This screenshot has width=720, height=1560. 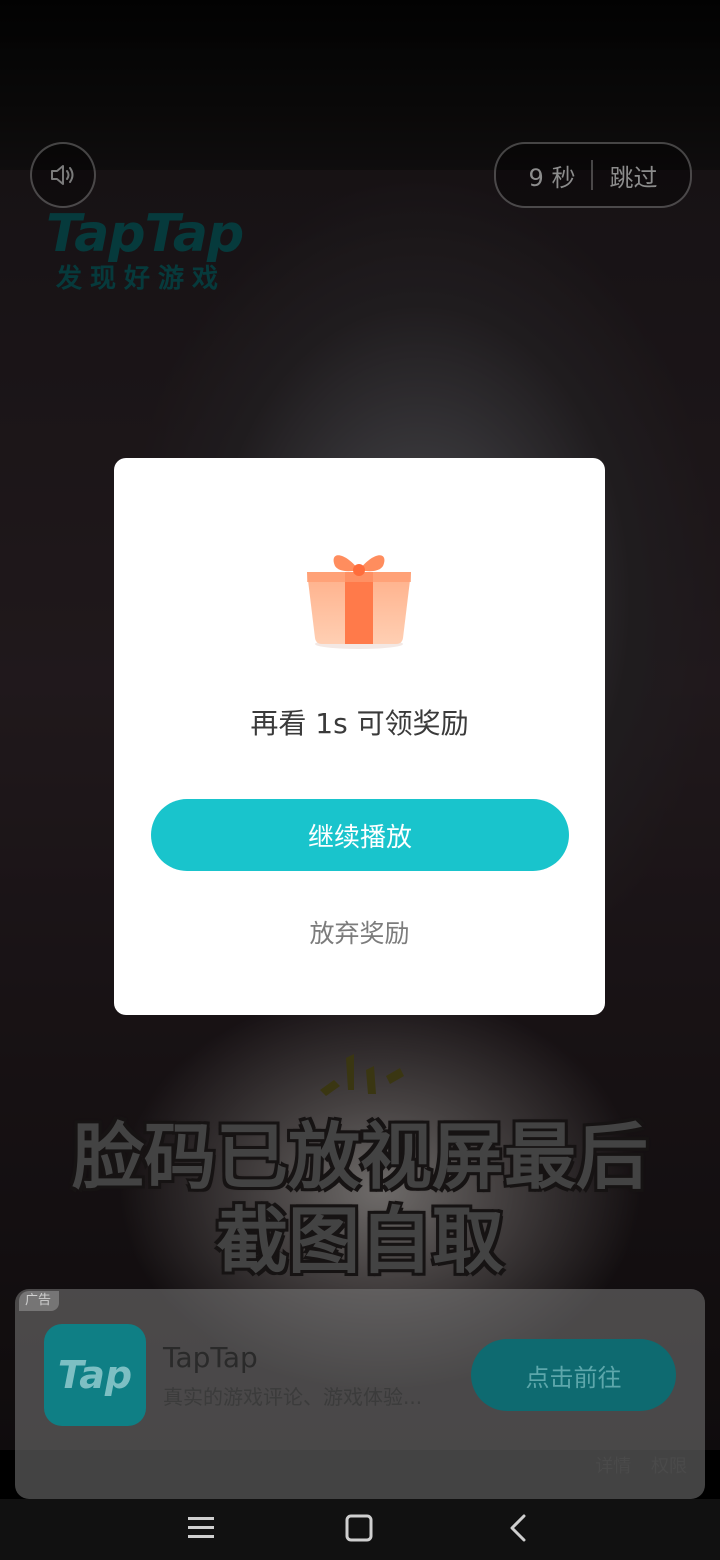 I want to click on details-link: 详情, so click(x=613, y=1466).